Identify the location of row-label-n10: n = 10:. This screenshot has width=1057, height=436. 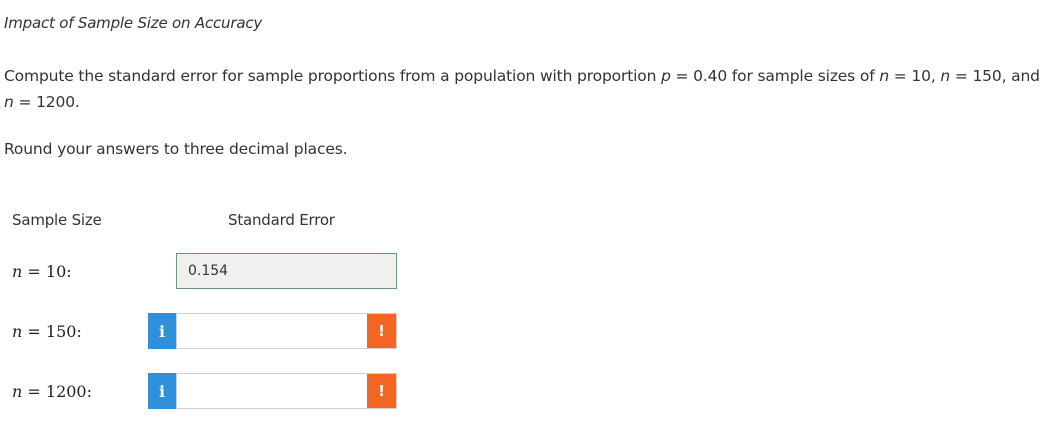
(42, 271).